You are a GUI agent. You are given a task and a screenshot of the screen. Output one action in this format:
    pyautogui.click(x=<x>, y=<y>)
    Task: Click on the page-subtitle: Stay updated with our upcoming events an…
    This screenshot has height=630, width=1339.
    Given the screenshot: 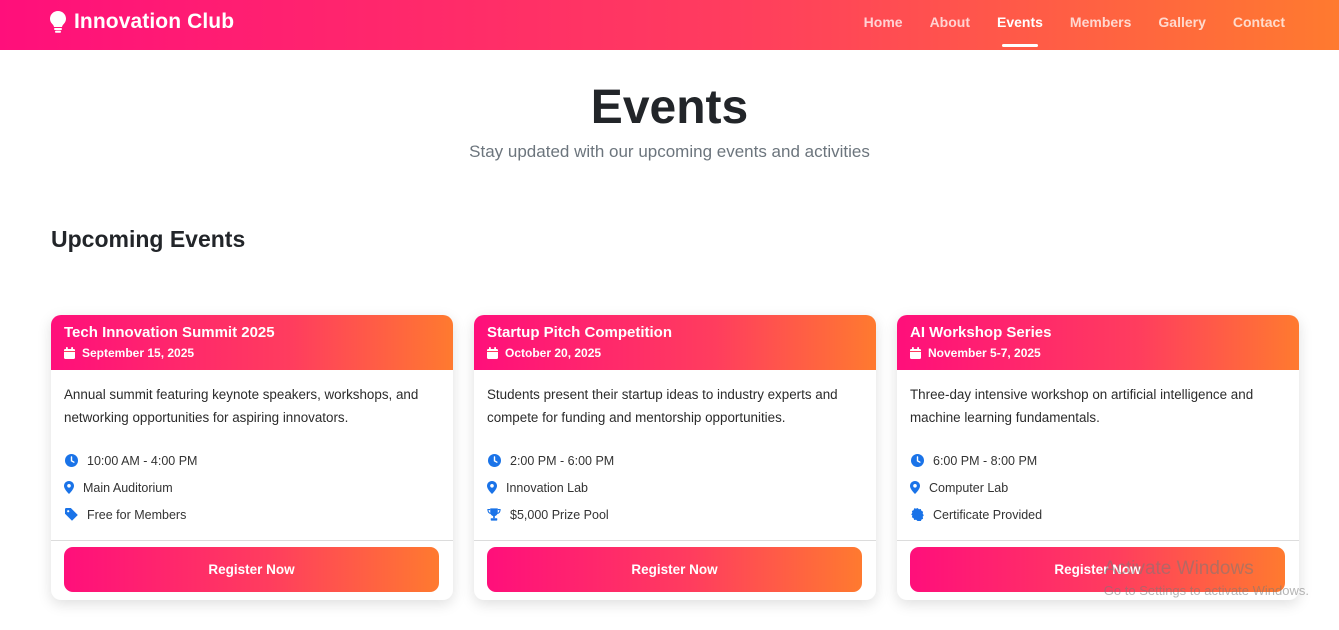 What is the action you would take?
    pyautogui.click(x=669, y=151)
    